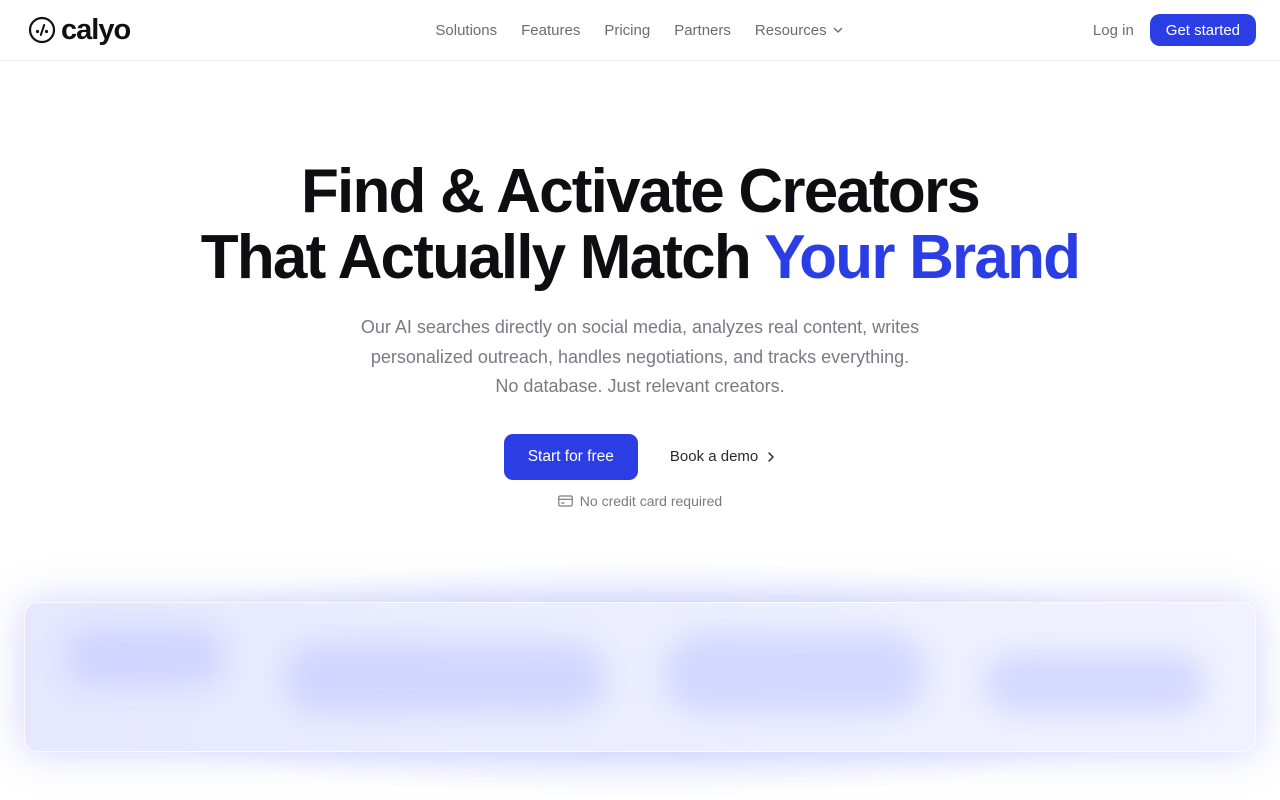  Describe the element at coordinates (1202, 30) in the screenshot. I see `get-started-button: Get started` at that location.